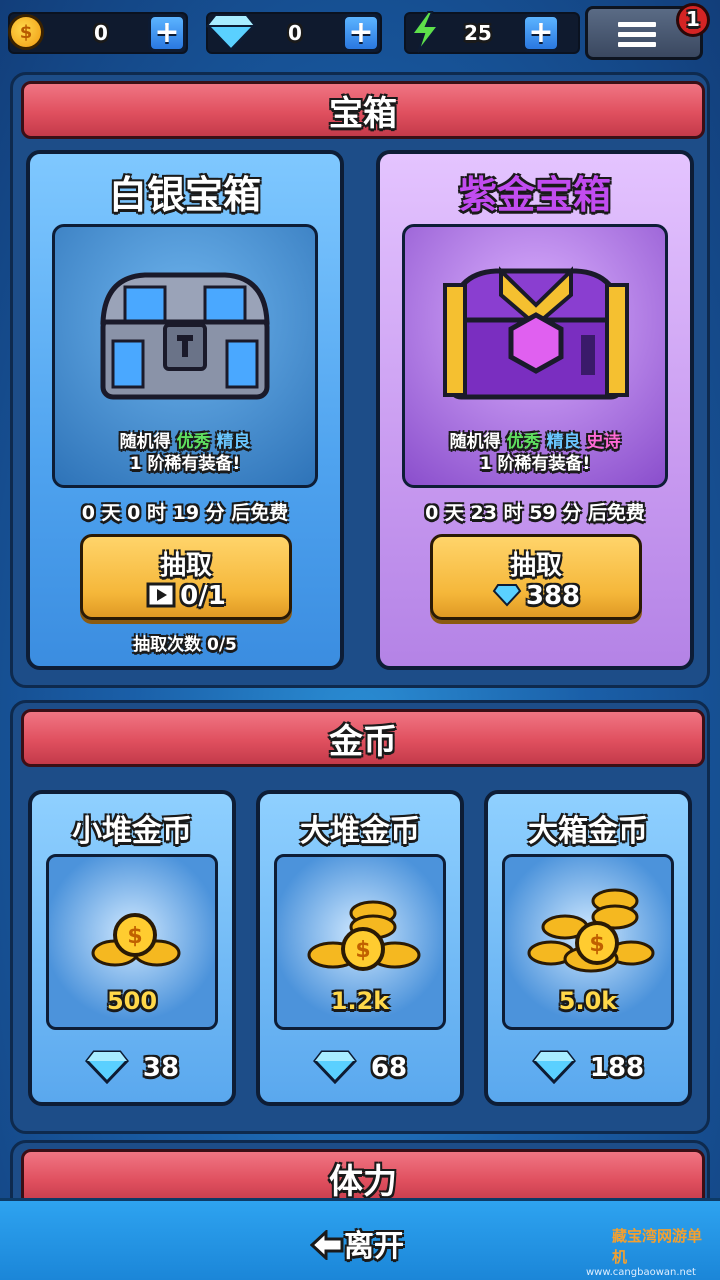 The image size is (720, 1280). Describe the element at coordinates (603, 442) in the screenshot. I see `rarity-epic: 史诗` at that location.